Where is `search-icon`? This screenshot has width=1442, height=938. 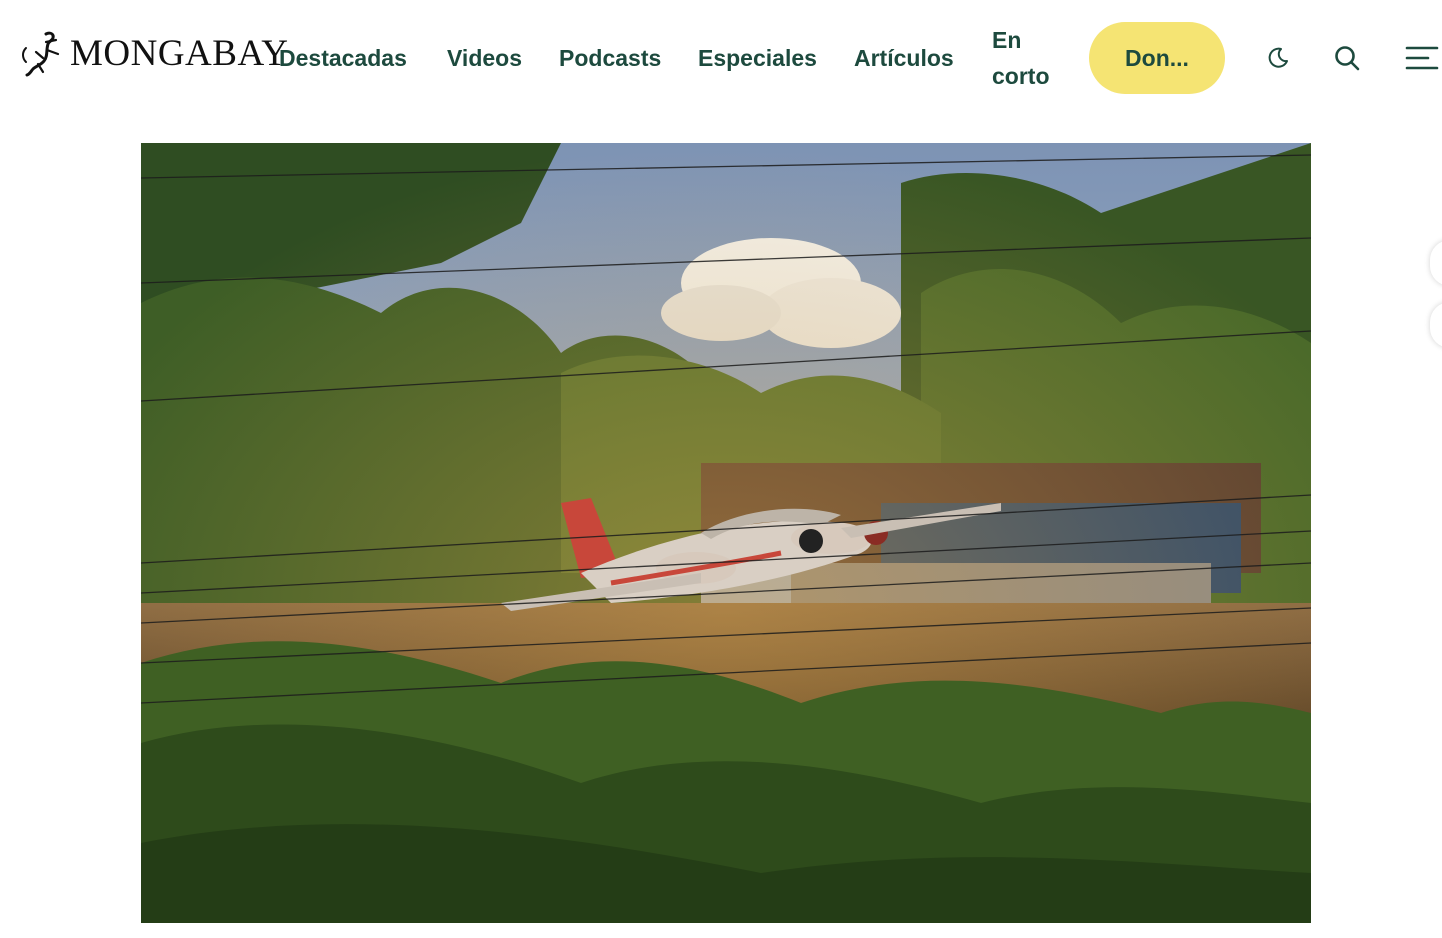
search-icon is located at coordinates (1347, 58).